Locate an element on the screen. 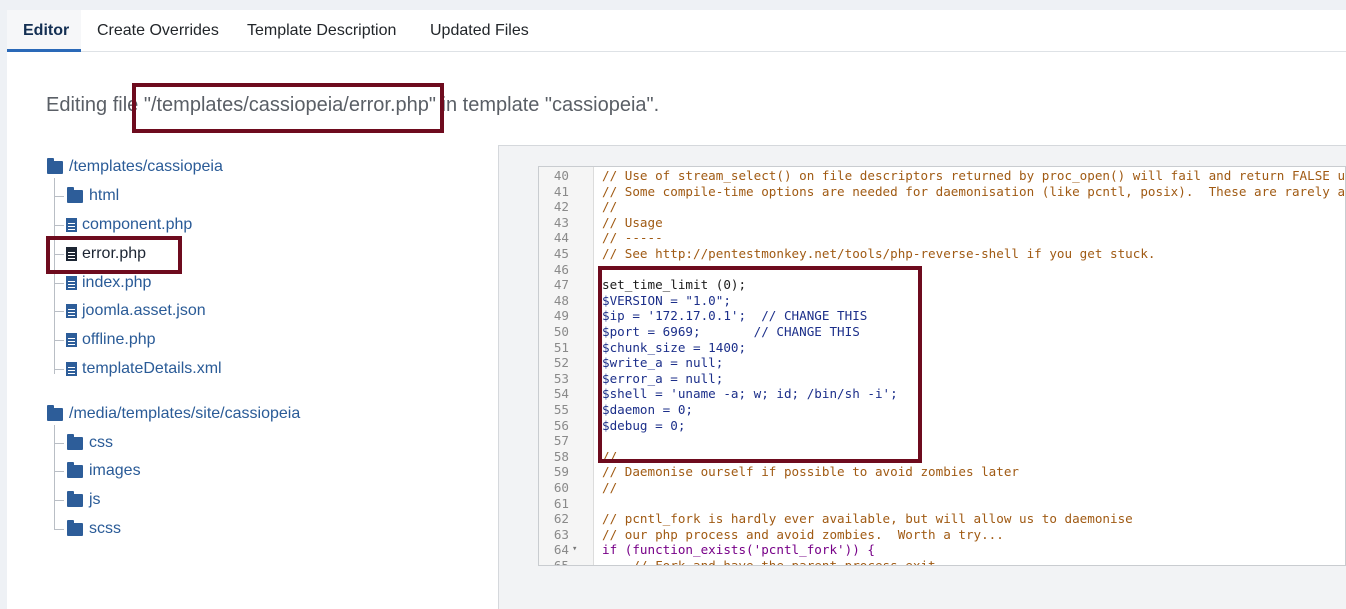 Image resolution: width=1346 pixels, height=609 pixels. line-number: 41 is located at coordinates (561, 191).